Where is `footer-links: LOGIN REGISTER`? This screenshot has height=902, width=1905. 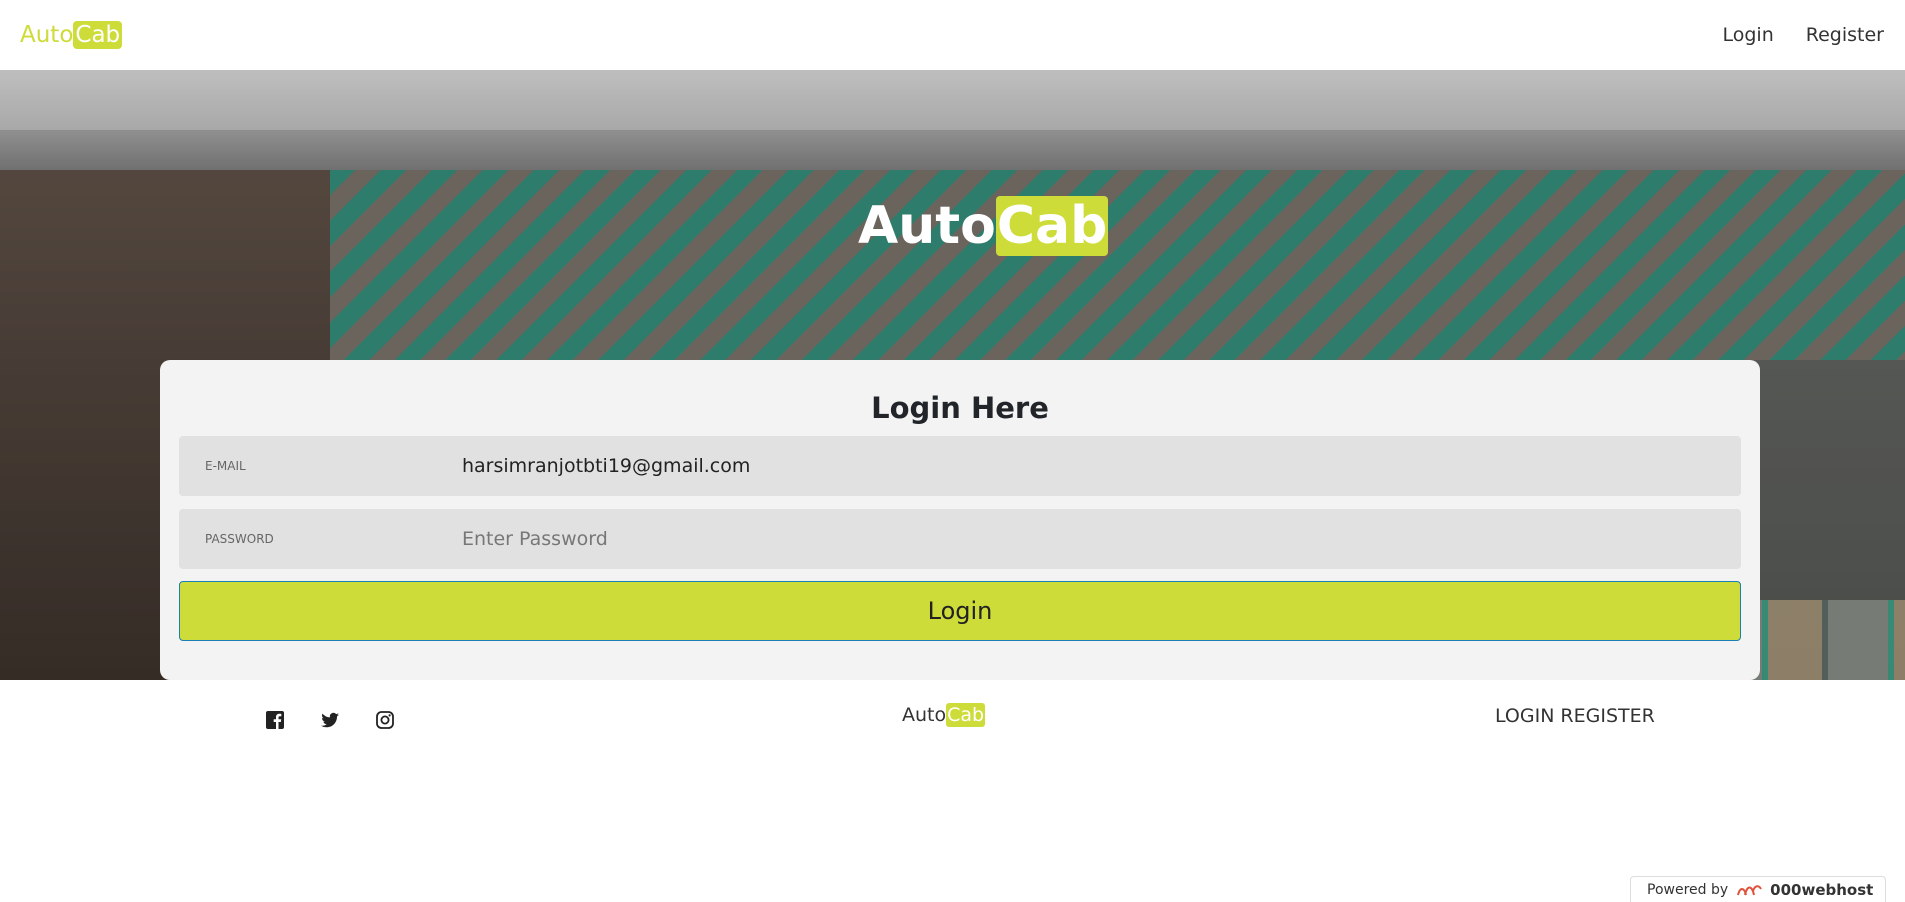
footer-links: LOGIN REGISTER is located at coordinates (1575, 716).